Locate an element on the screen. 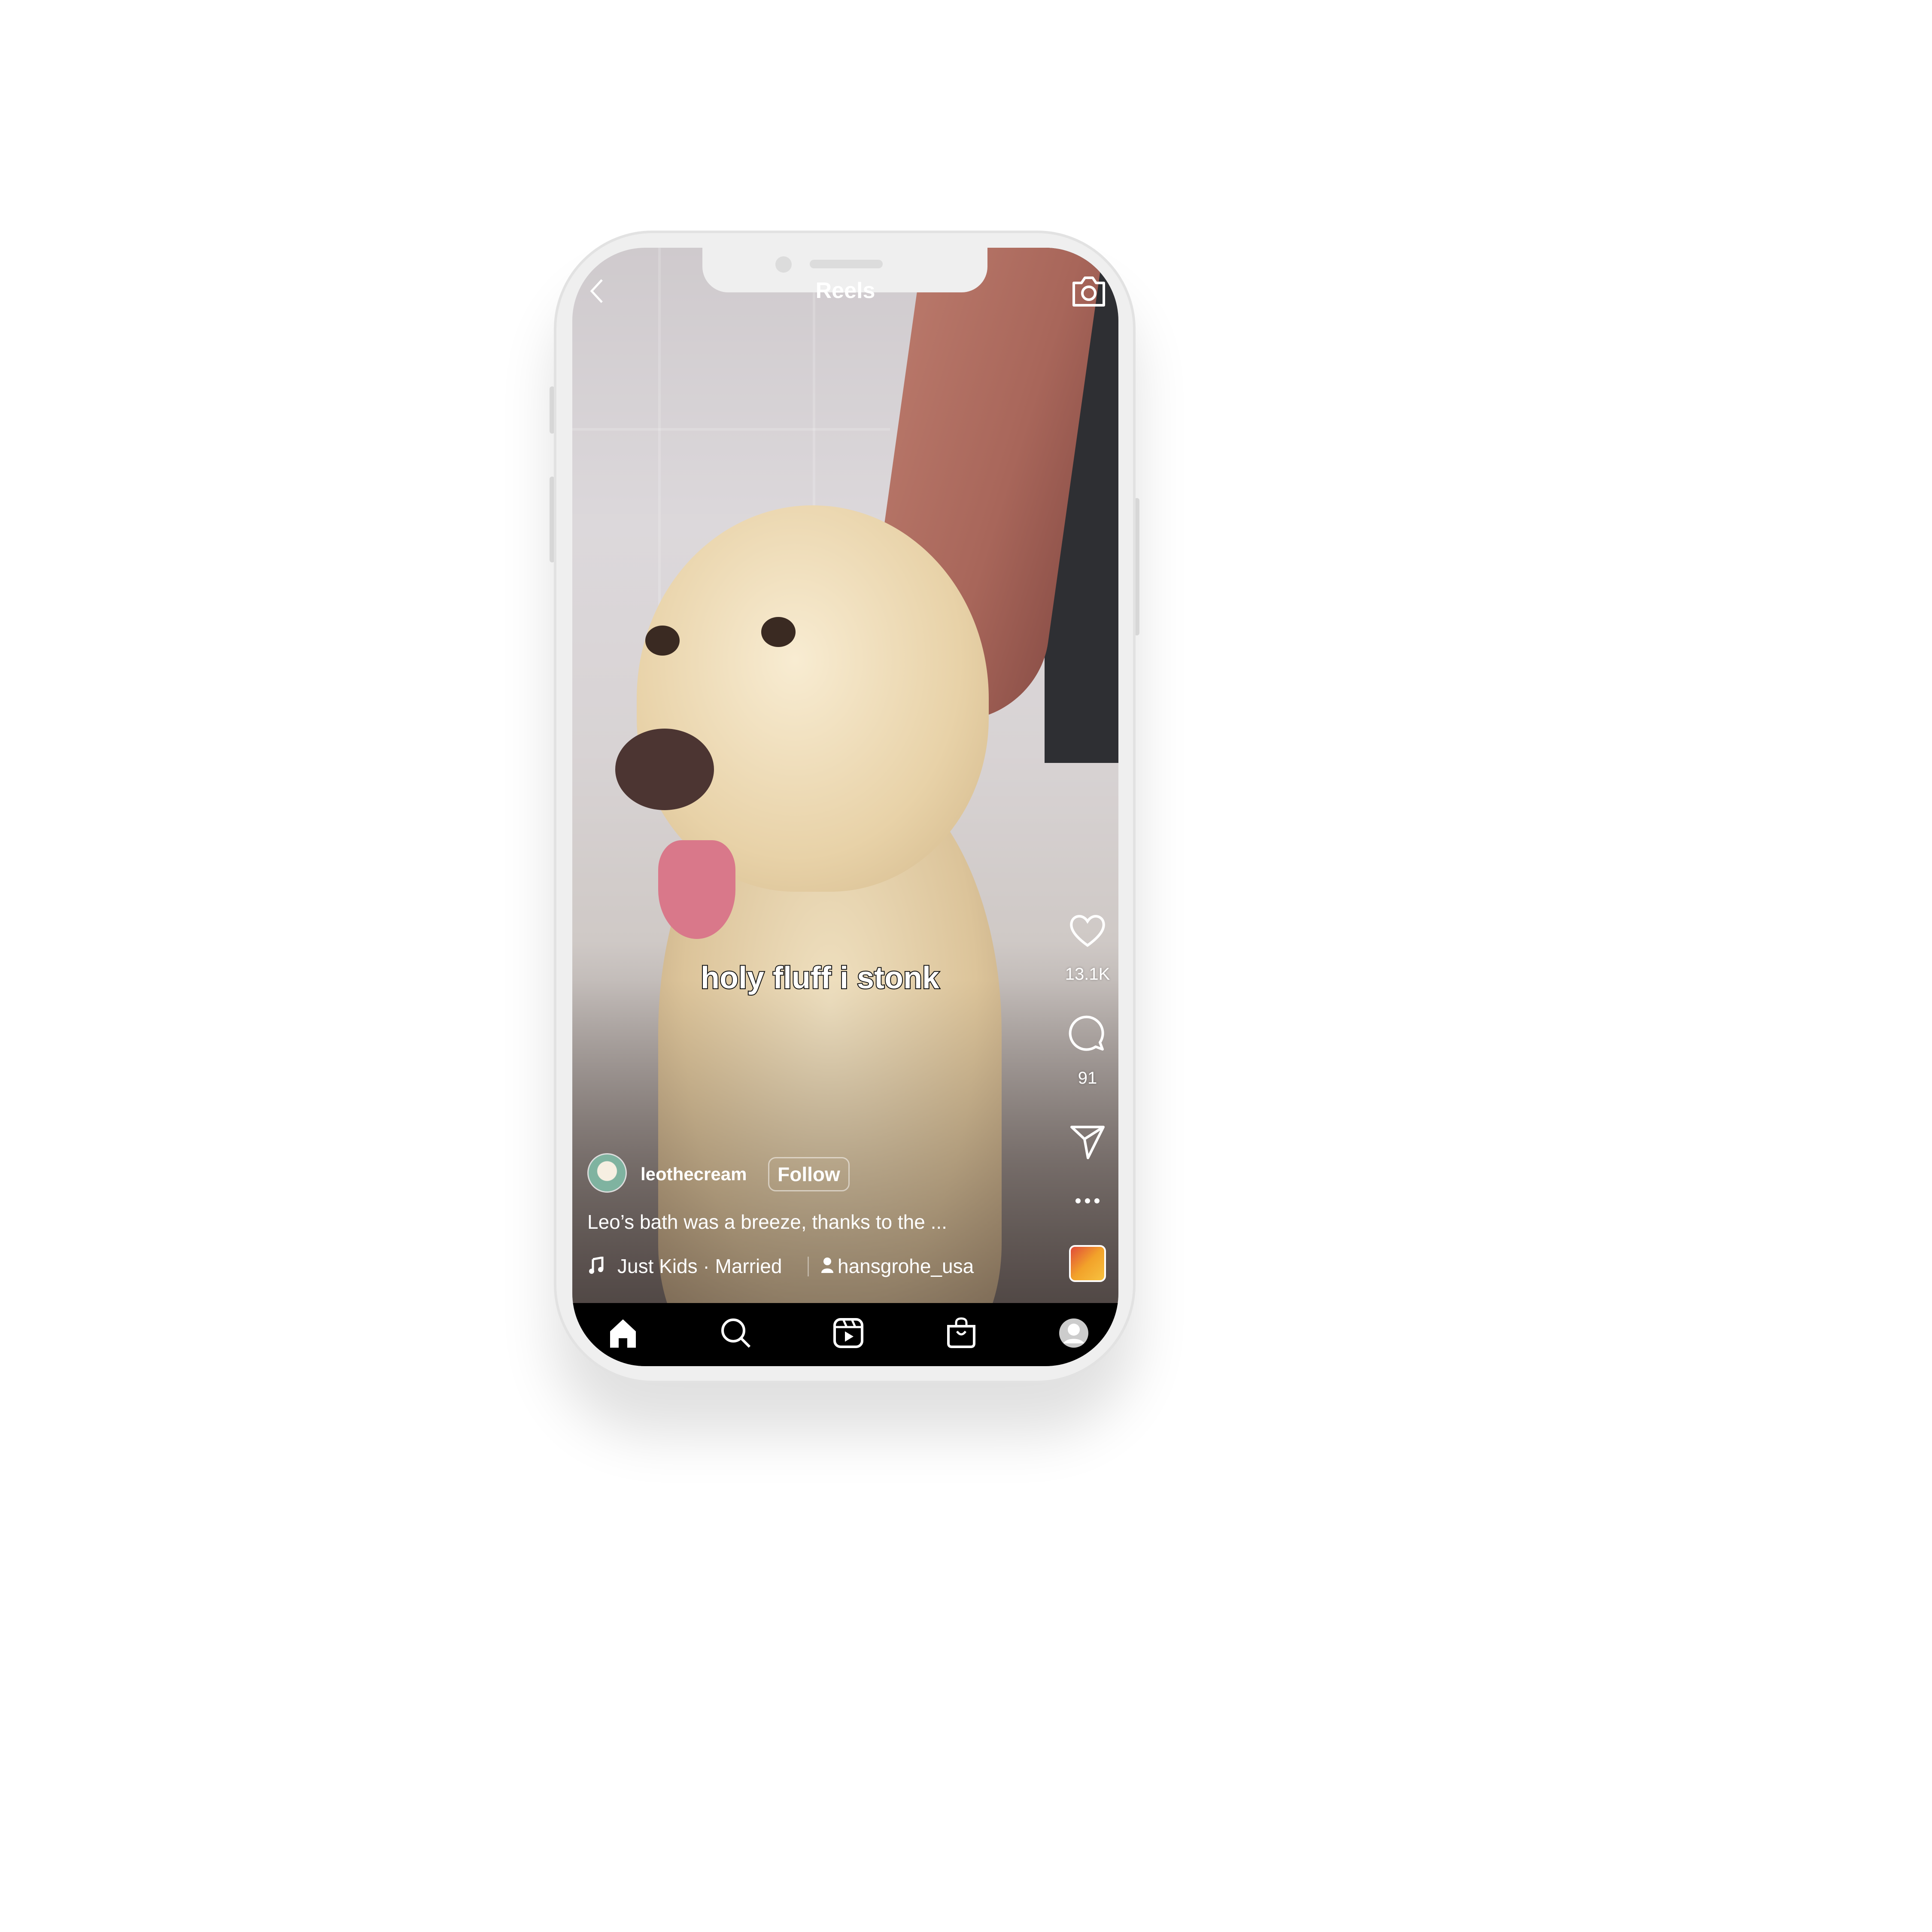  nav-reels is located at coordinates (848, 1334).